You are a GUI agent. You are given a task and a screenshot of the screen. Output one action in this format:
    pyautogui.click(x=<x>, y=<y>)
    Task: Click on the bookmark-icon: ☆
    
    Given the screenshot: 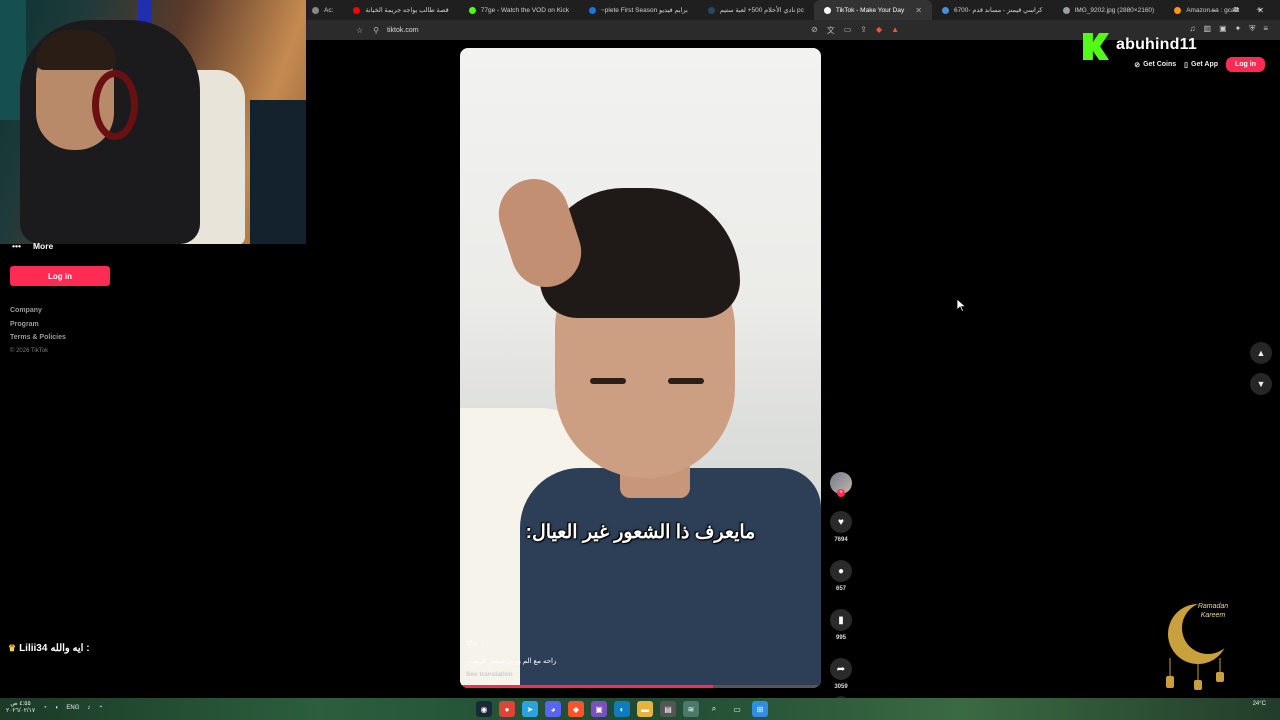 What is the action you would take?
    pyautogui.click(x=359, y=30)
    